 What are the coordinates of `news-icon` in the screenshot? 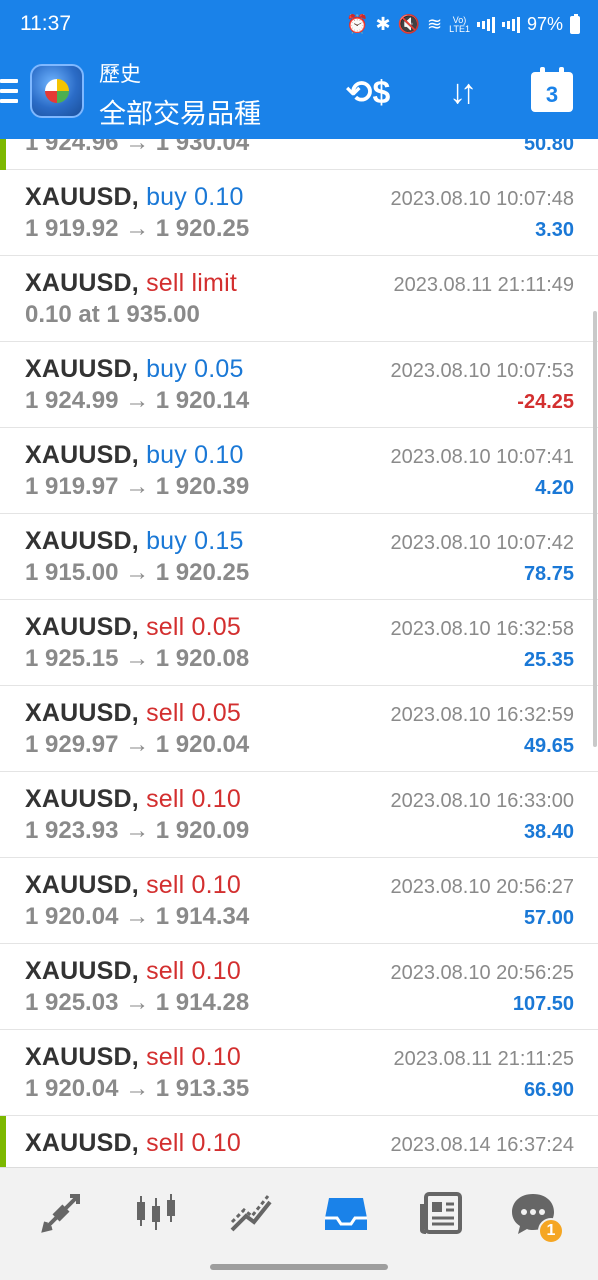 It's located at (441, 1213).